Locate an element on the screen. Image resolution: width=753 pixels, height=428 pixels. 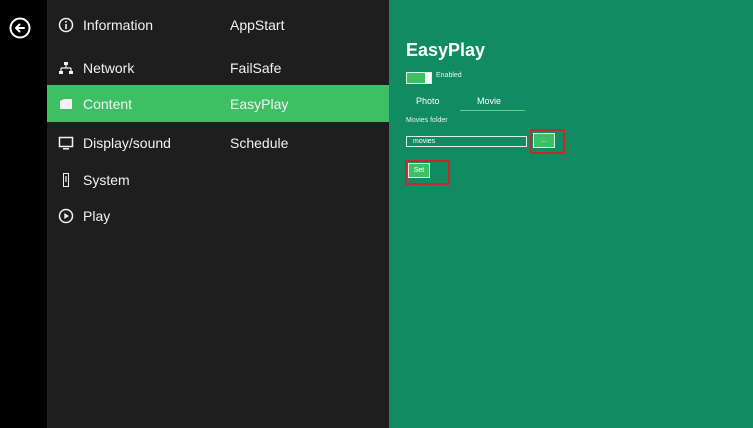
back-arrow-icon is located at coordinates (20, 28).